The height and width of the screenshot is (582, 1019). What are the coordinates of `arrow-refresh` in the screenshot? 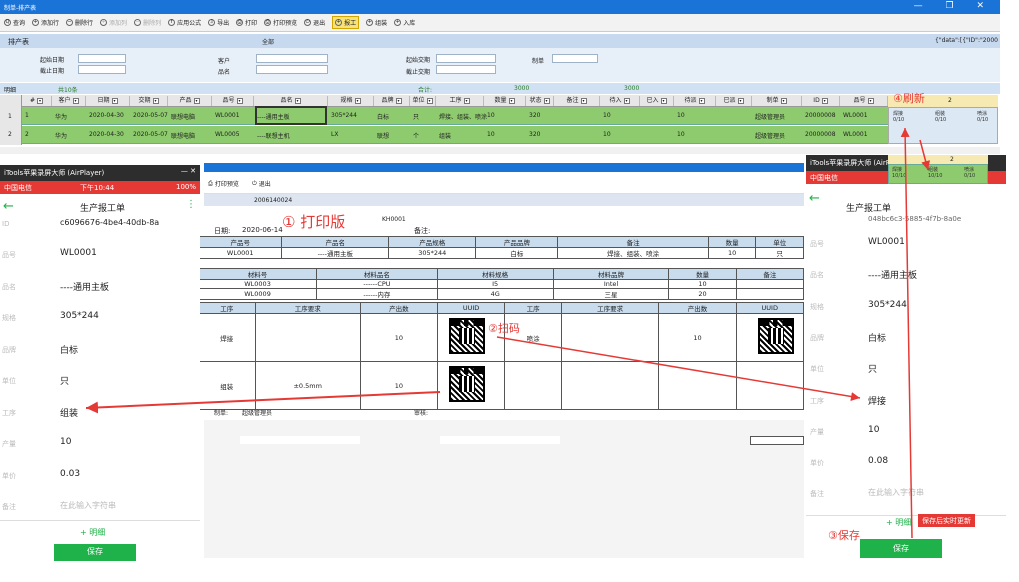 It's located at (925, 155).